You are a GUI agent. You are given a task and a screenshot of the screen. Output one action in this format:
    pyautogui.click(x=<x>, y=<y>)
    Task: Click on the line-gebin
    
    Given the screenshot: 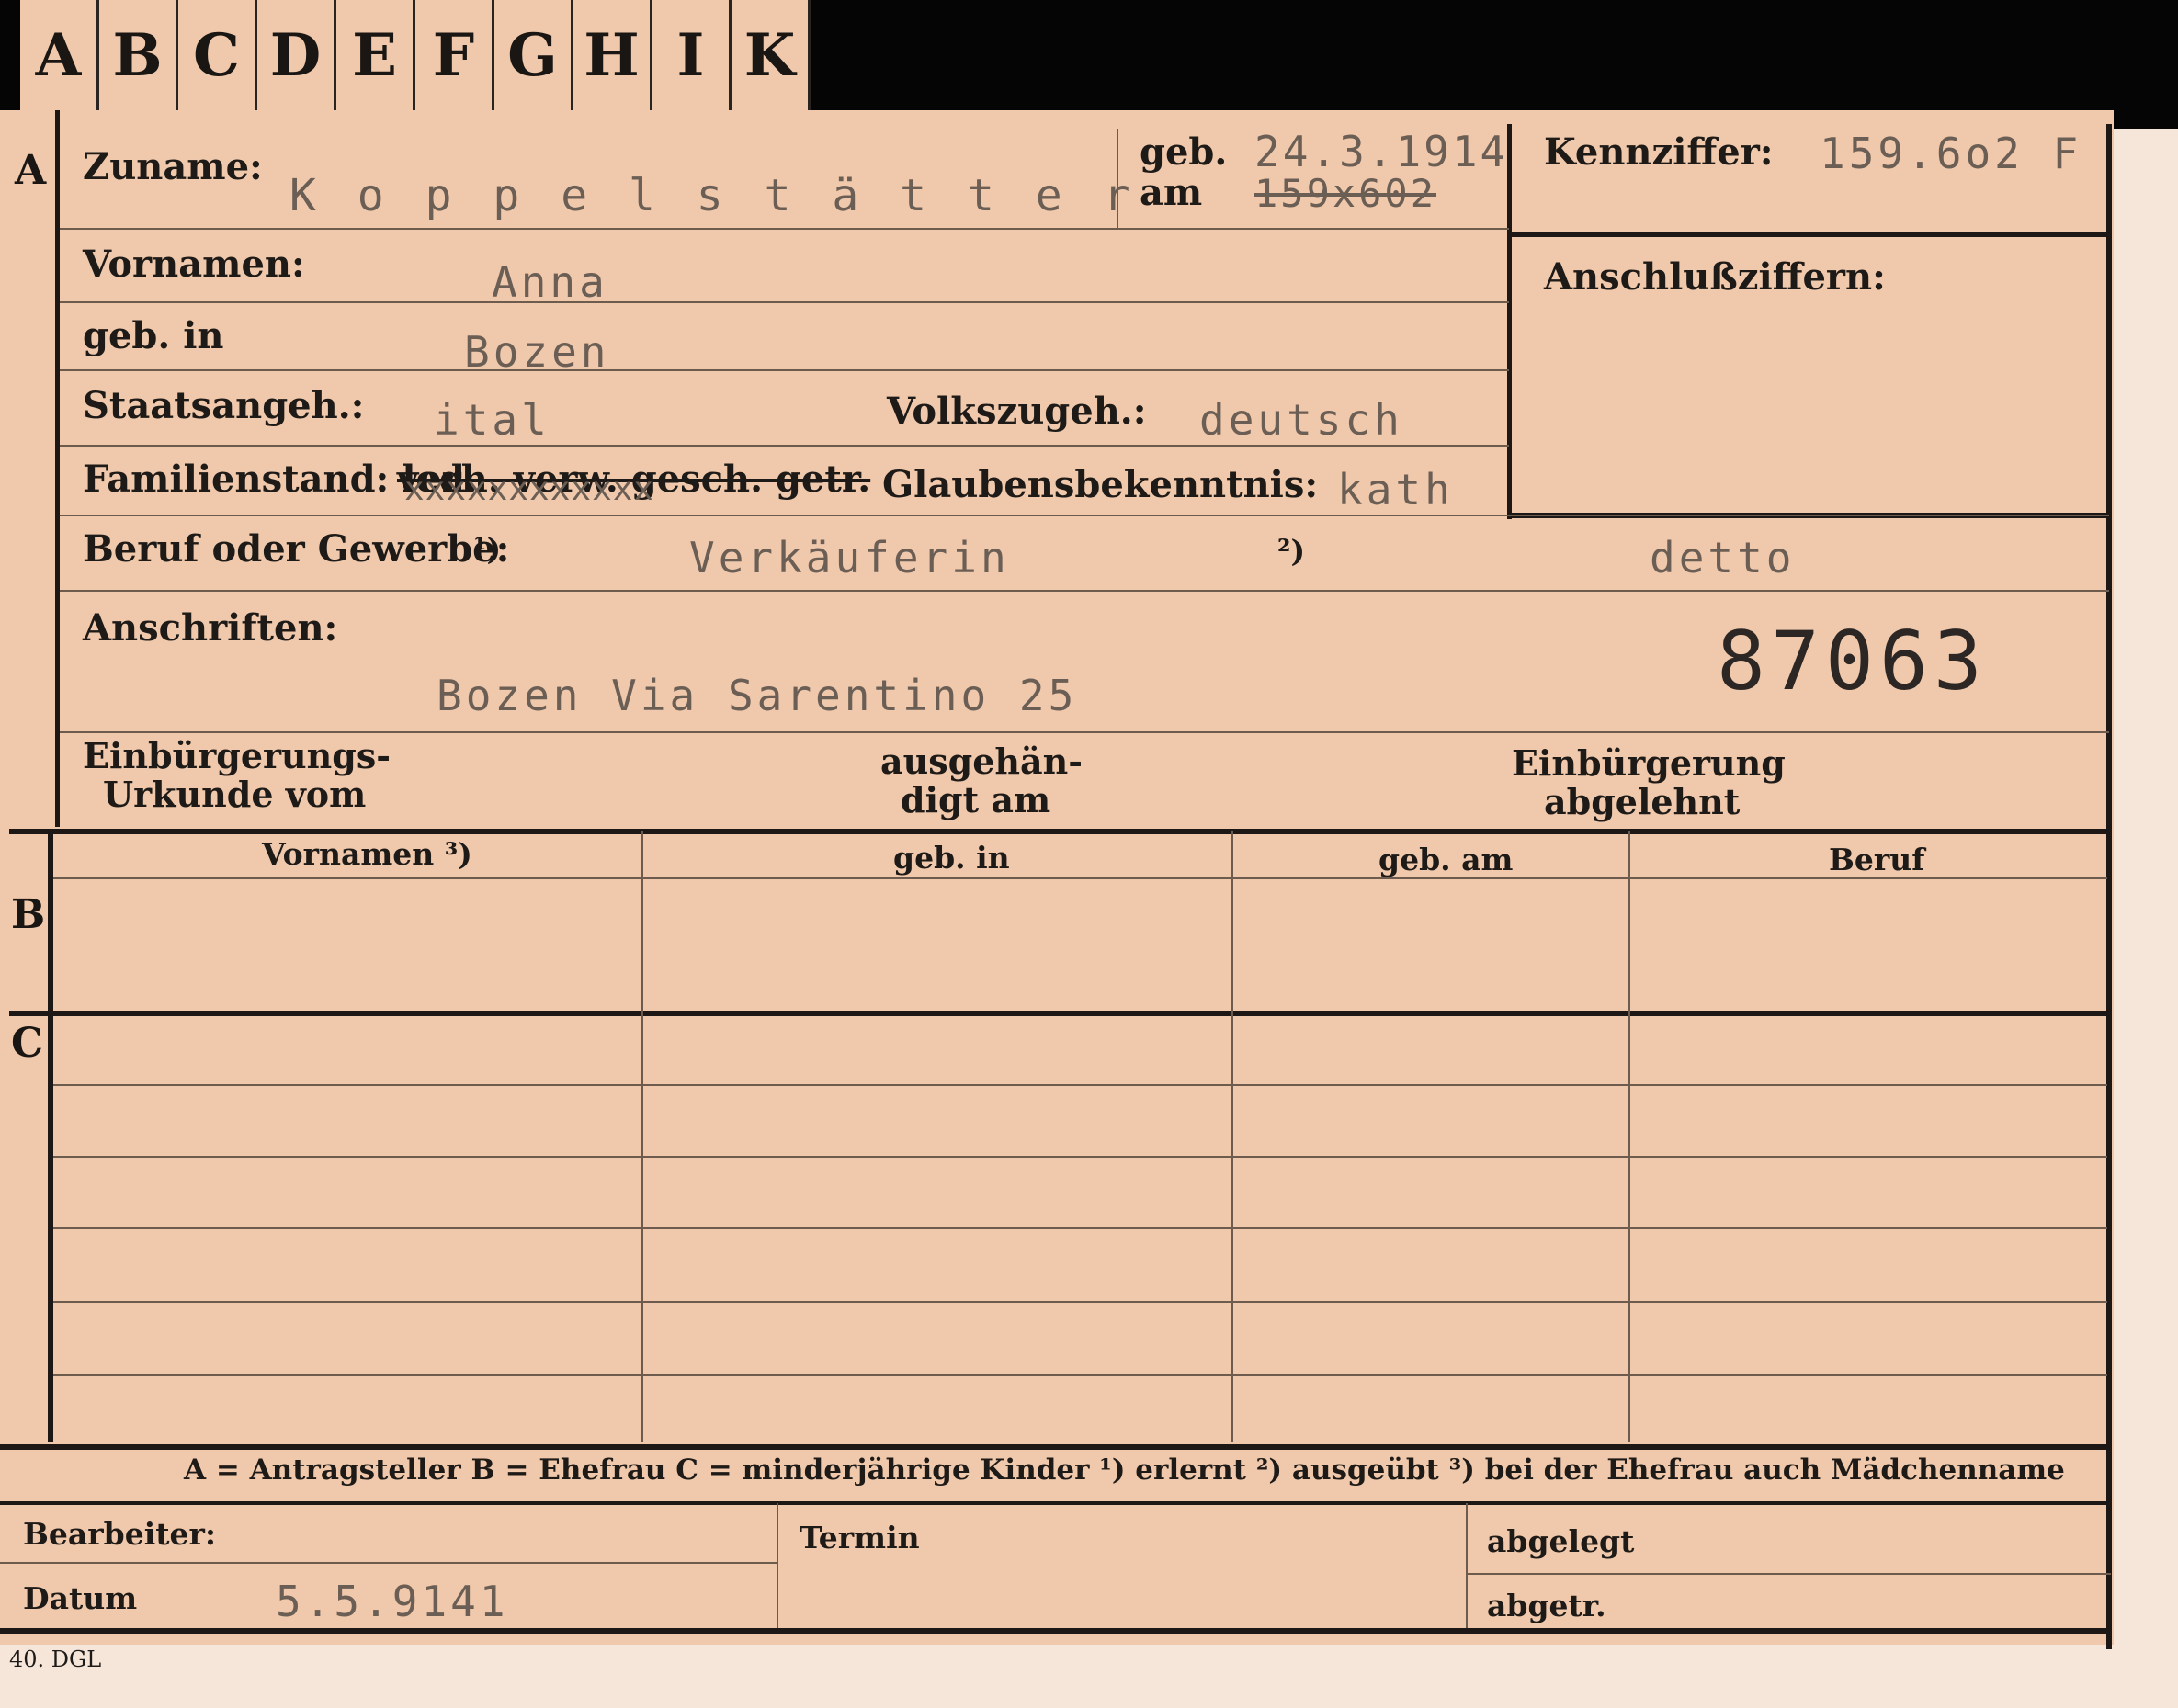 What is the action you would take?
    pyautogui.click(x=784, y=370)
    